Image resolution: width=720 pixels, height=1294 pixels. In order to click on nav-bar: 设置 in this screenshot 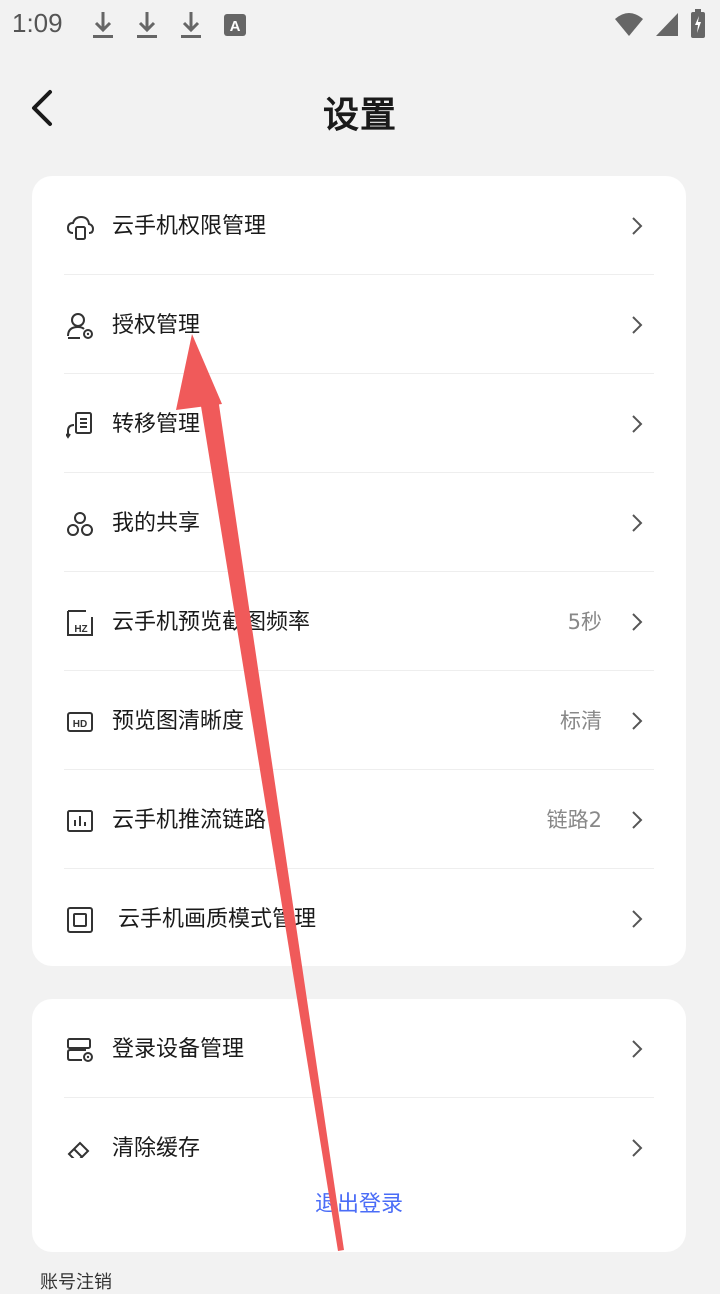, I will do `click(360, 110)`.